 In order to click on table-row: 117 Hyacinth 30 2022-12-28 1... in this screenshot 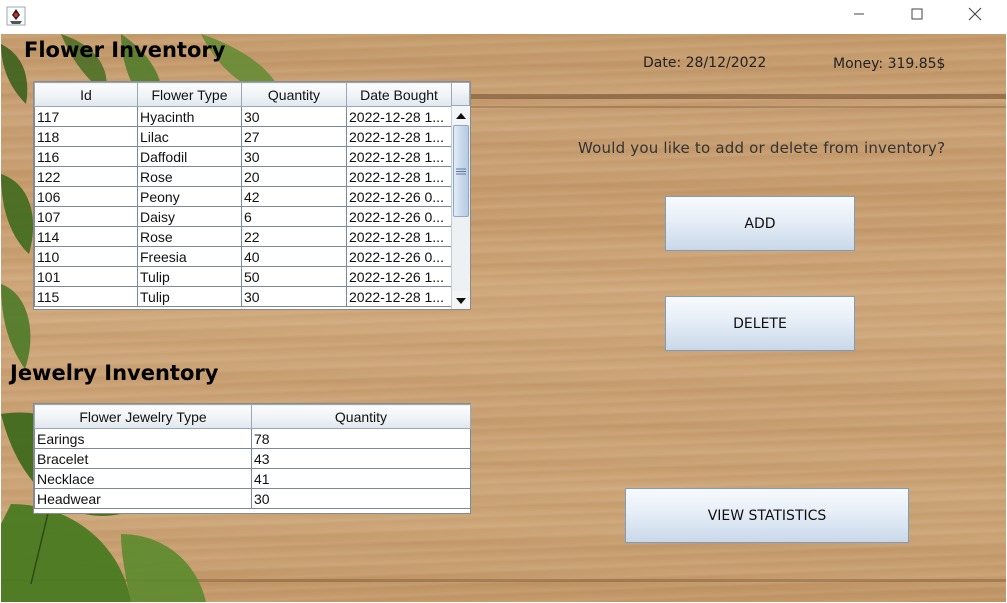, I will do `click(243, 116)`.